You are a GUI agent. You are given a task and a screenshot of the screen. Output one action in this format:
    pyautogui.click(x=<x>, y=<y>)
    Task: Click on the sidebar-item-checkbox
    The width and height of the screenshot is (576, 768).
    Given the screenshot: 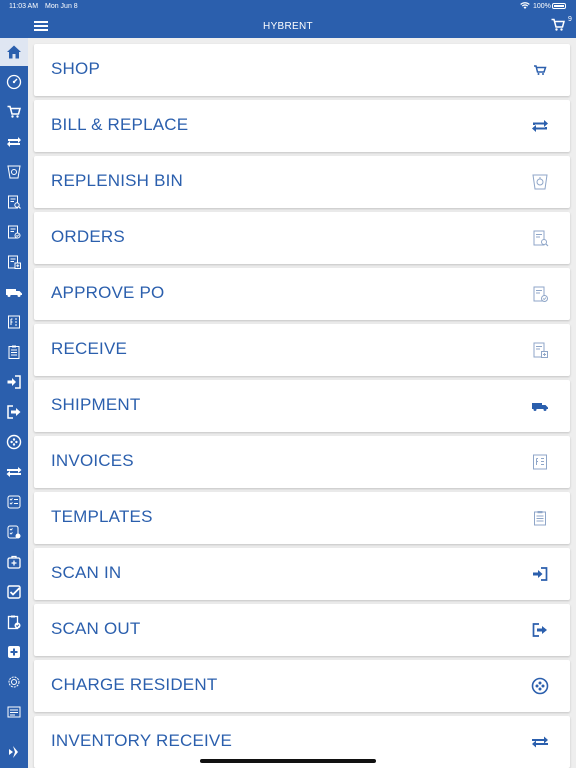 What is the action you would take?
    pyautogui.click(x=14, y=592)
    